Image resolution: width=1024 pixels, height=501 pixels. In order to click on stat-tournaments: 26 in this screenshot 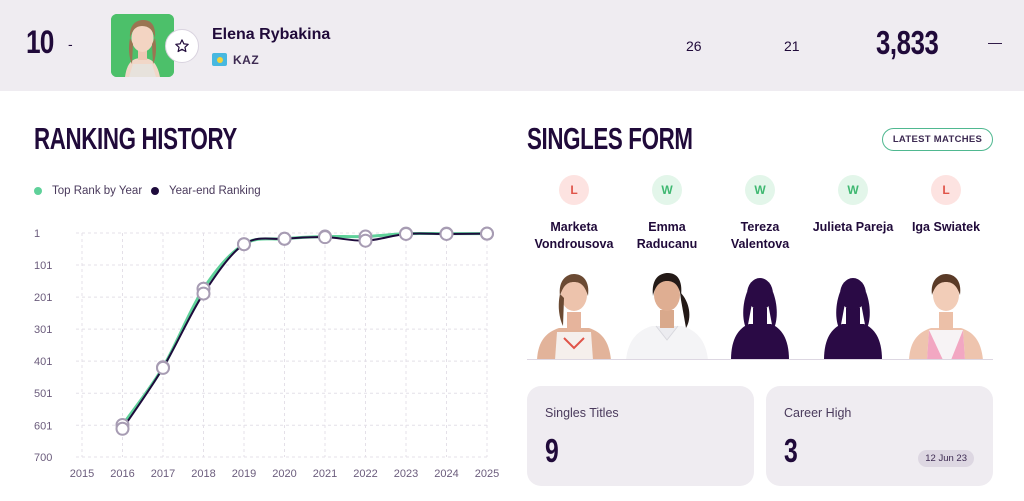, I will do `click(694, 46)`.